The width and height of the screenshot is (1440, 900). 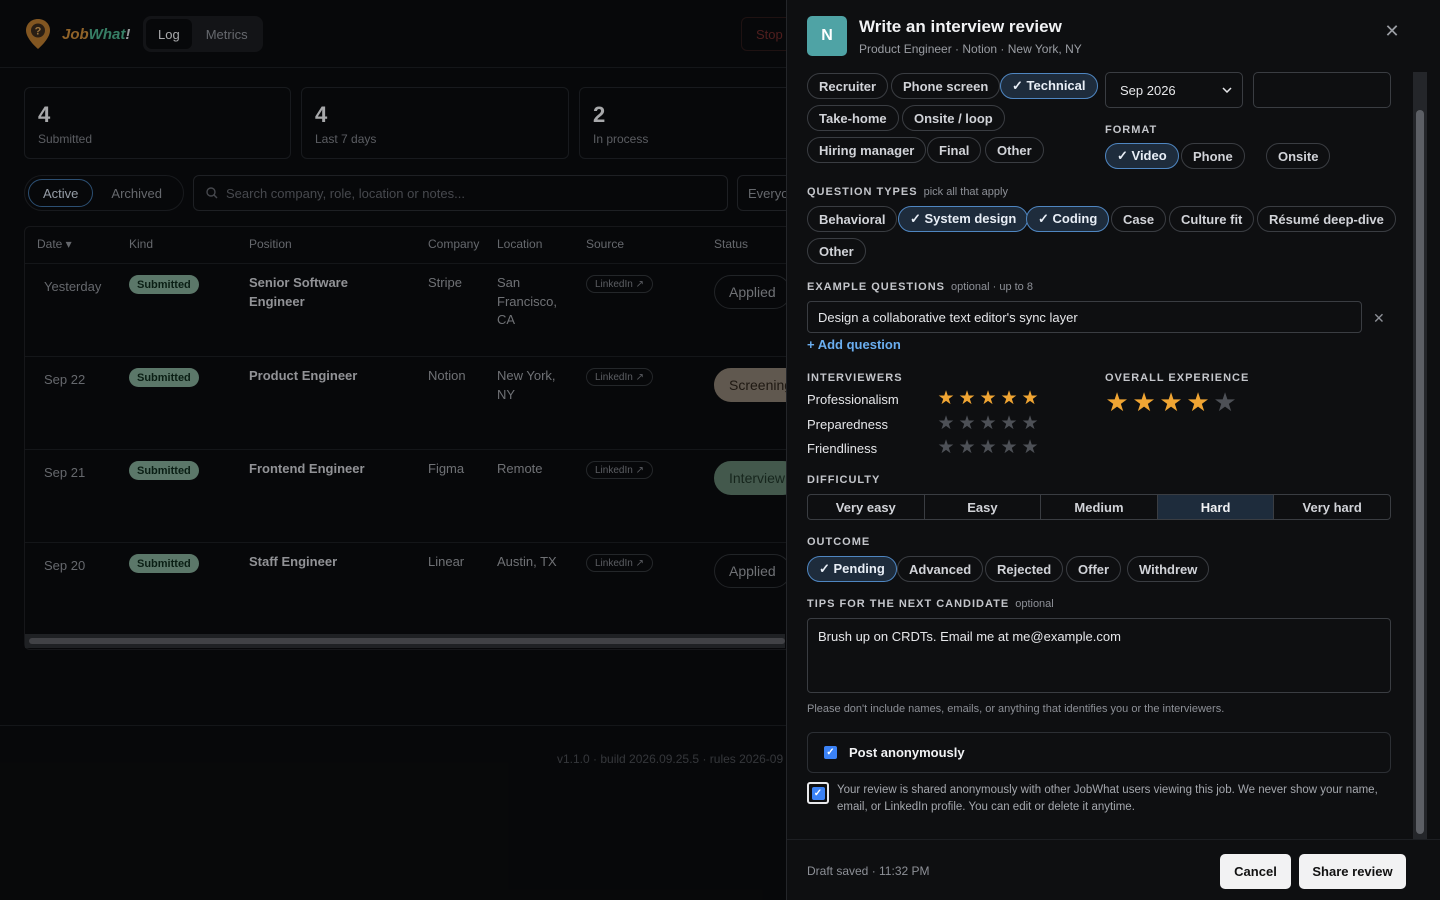 I want to click on outcome-chip-rejected: Rejected, so click(x=1024, y=569).